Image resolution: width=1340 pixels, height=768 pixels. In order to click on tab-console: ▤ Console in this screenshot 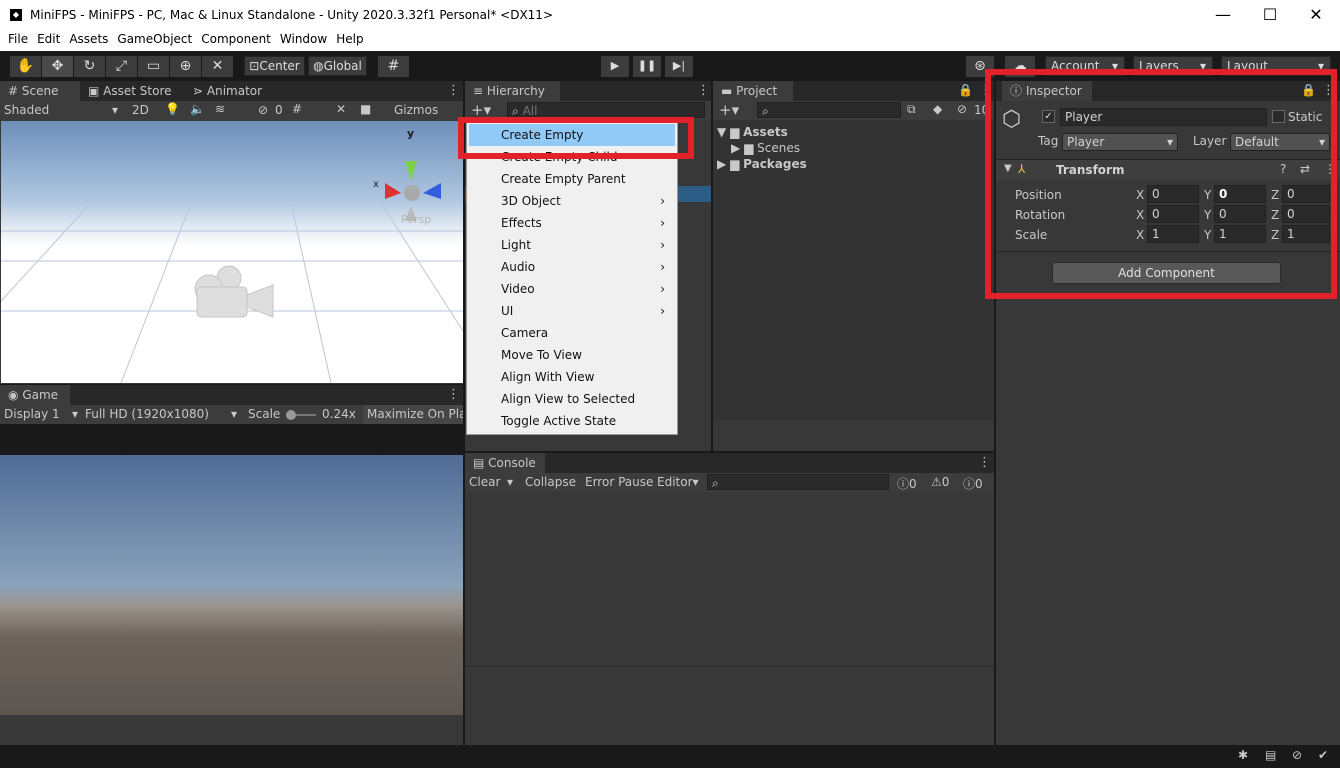, I will do `click(505, 463)`.